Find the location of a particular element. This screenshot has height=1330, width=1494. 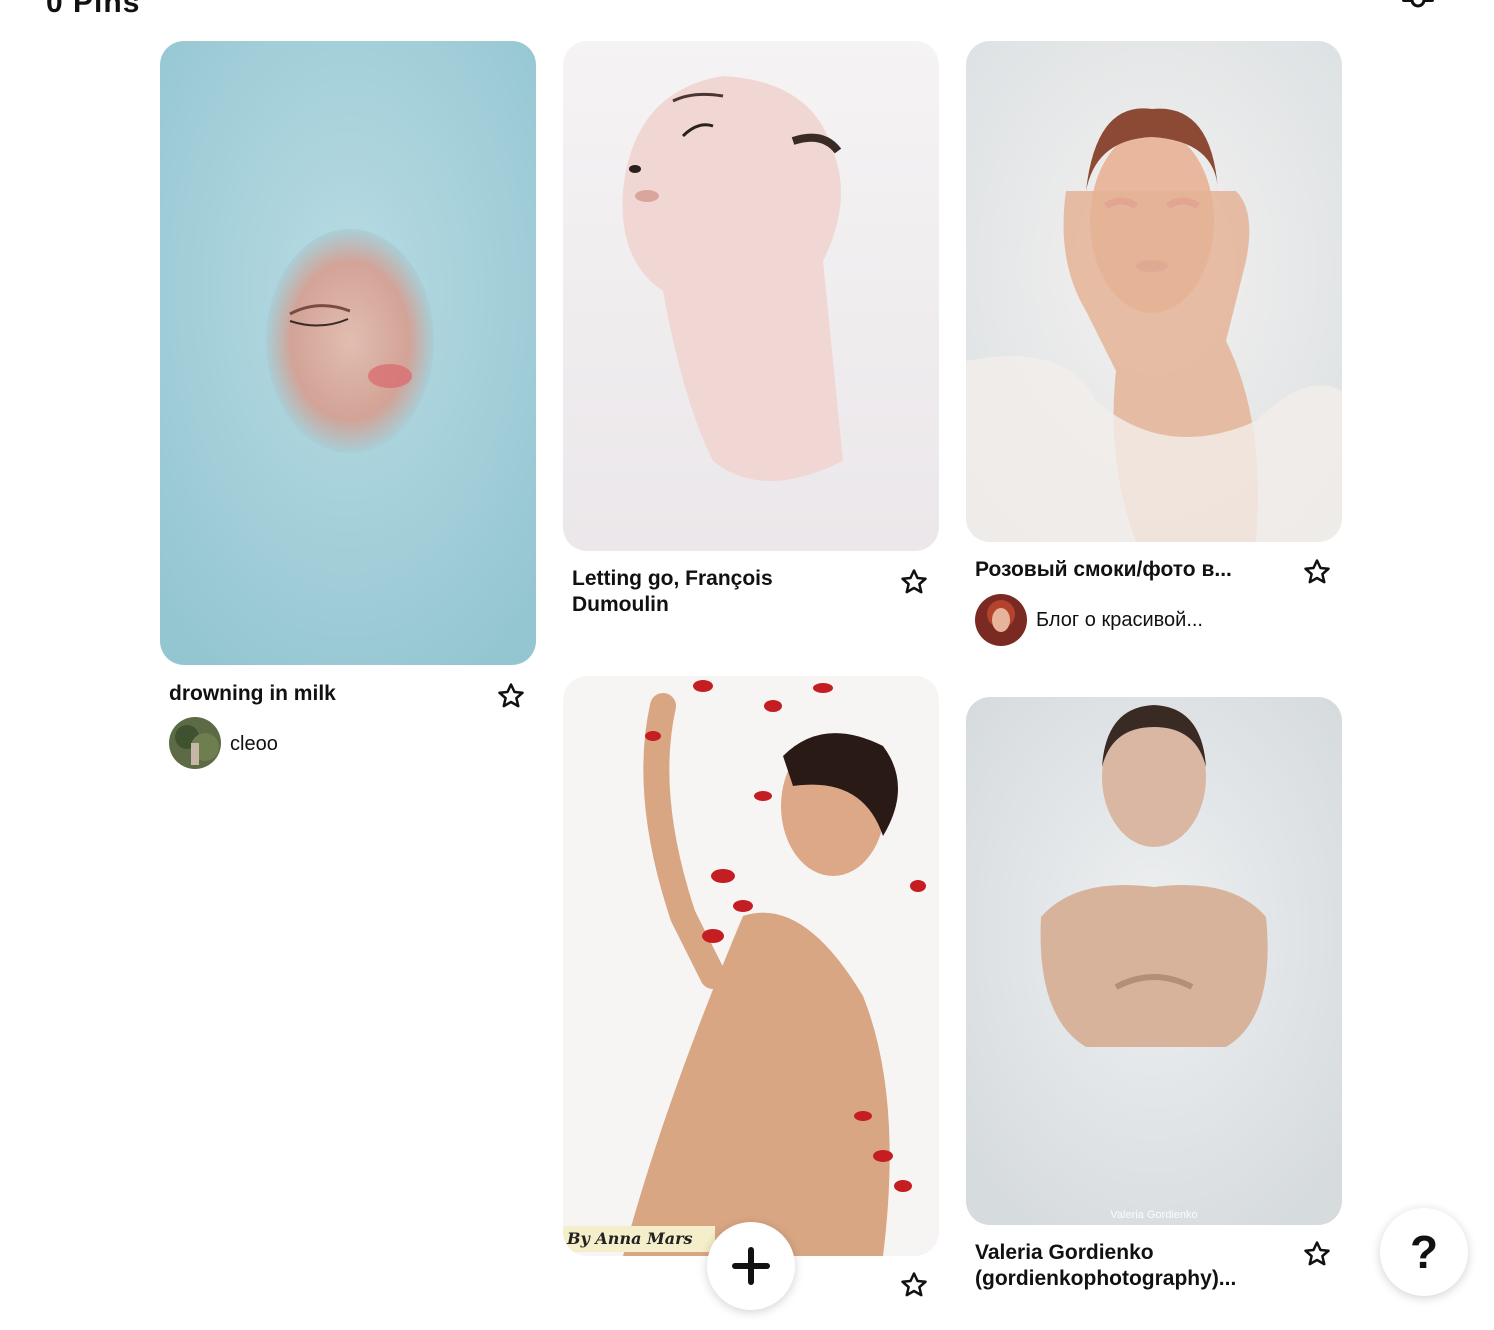

pin-image: Valeria Gordienko is located at coordinates (1154, 961).